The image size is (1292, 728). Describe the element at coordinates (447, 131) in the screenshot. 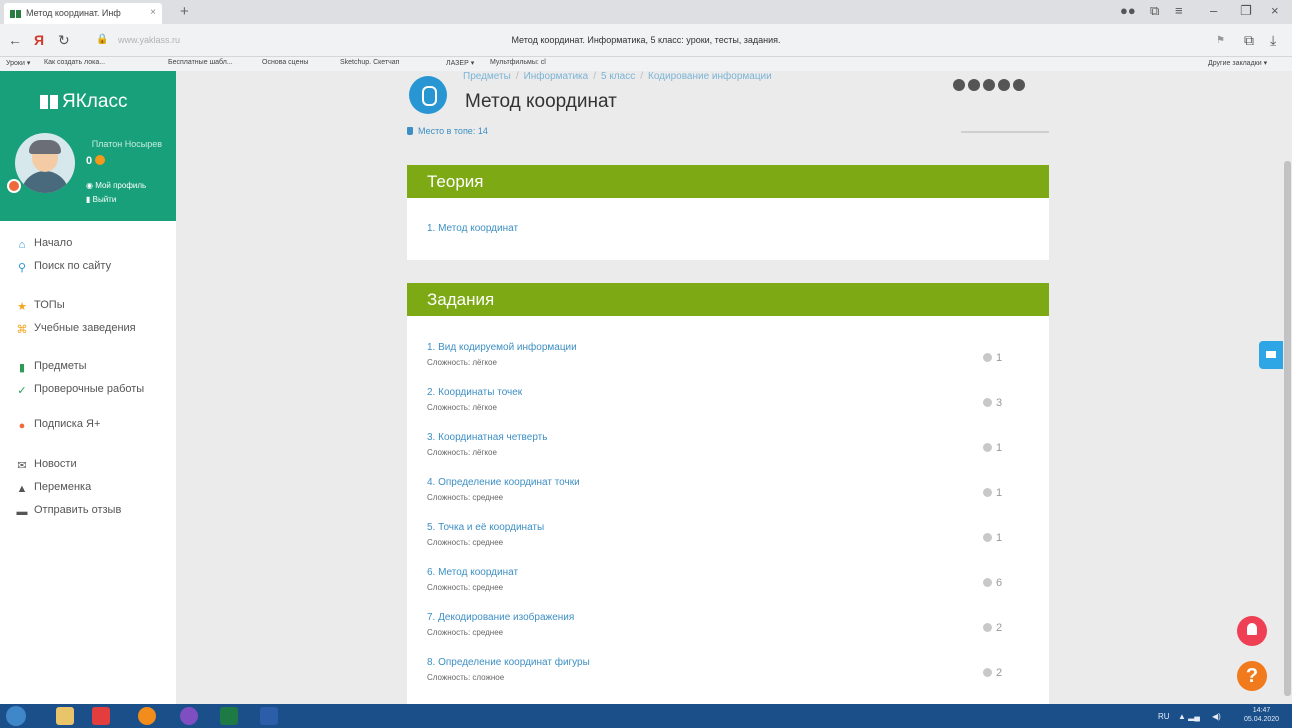

I see `top-rank: Место в топе: 14` at that location.